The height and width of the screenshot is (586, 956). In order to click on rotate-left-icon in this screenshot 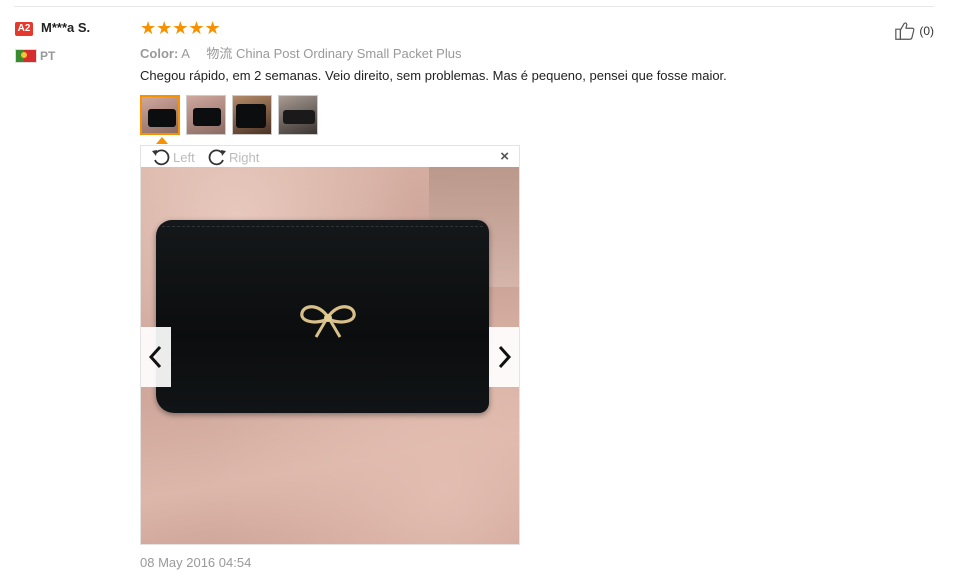, I will do `click(161, 157)`.